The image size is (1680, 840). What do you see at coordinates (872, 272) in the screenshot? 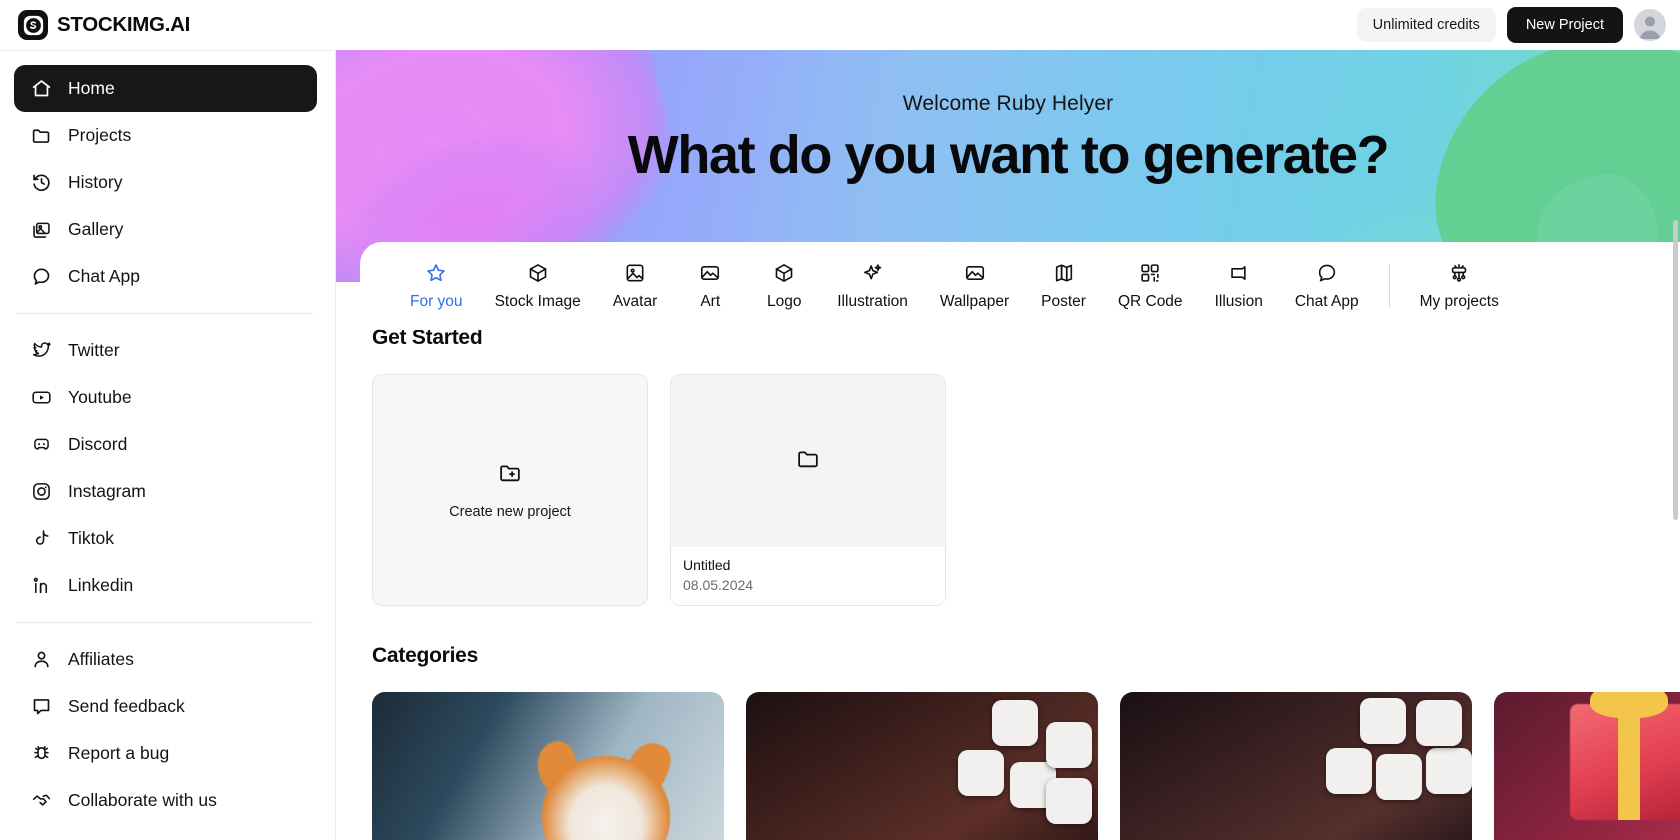
I see `sparkles-icon` at bounding box center [872, 272].